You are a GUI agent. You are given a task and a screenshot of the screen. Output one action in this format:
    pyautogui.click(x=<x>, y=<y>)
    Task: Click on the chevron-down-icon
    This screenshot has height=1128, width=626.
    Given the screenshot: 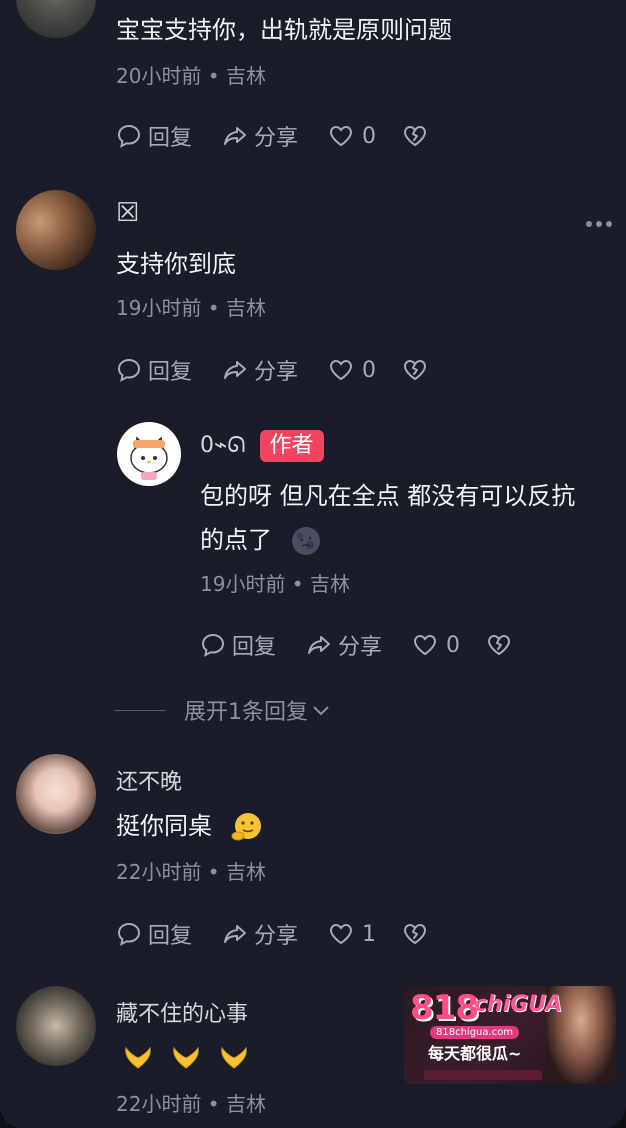 What is the action you would take?
    pyautogui.click(x=321, y=711)
    